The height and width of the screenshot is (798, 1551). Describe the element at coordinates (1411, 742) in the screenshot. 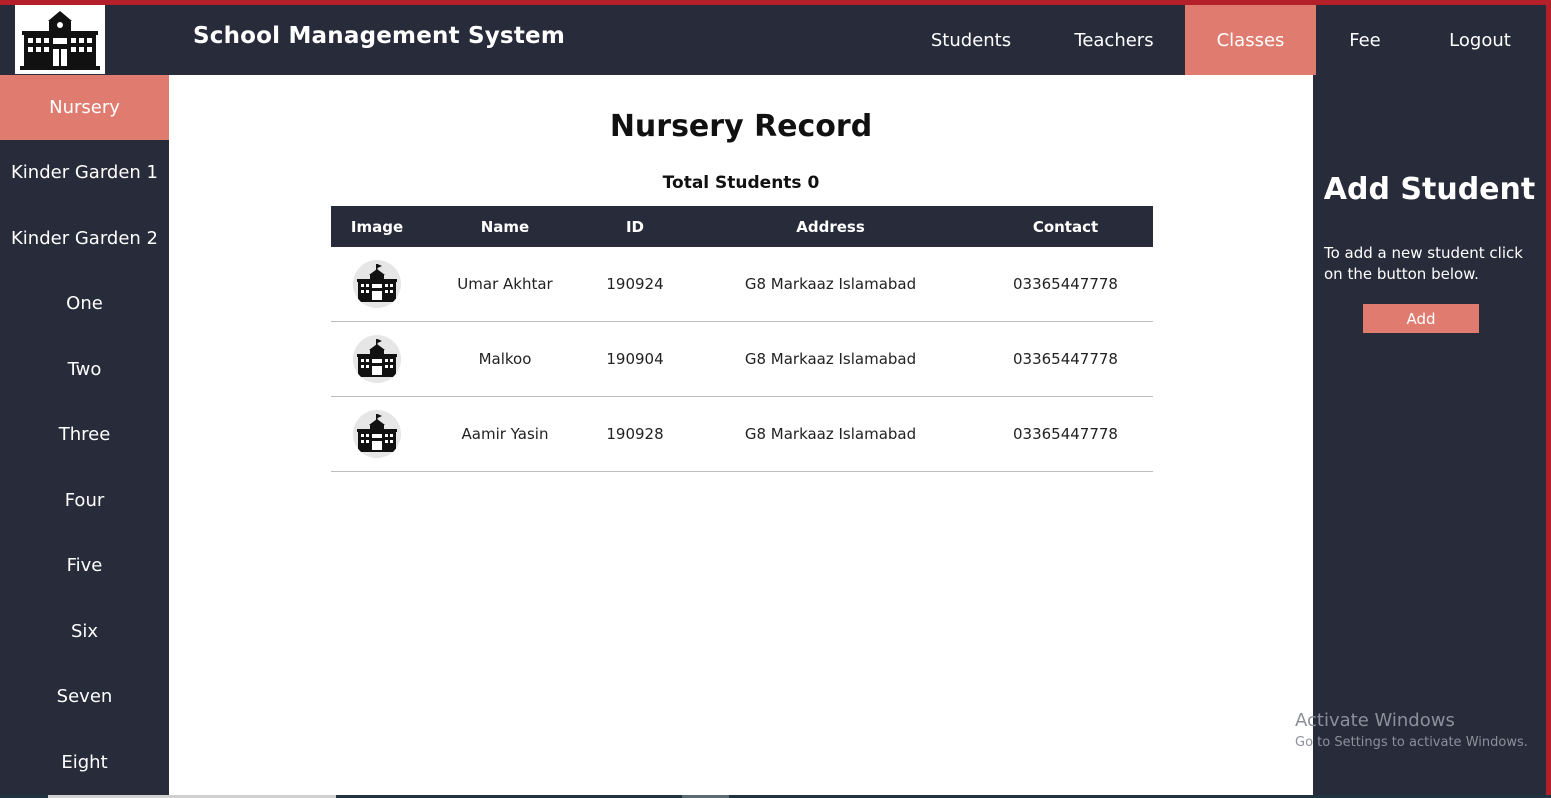

I see `watermark-line2: Go to Settings to activate Windows.` at that location.